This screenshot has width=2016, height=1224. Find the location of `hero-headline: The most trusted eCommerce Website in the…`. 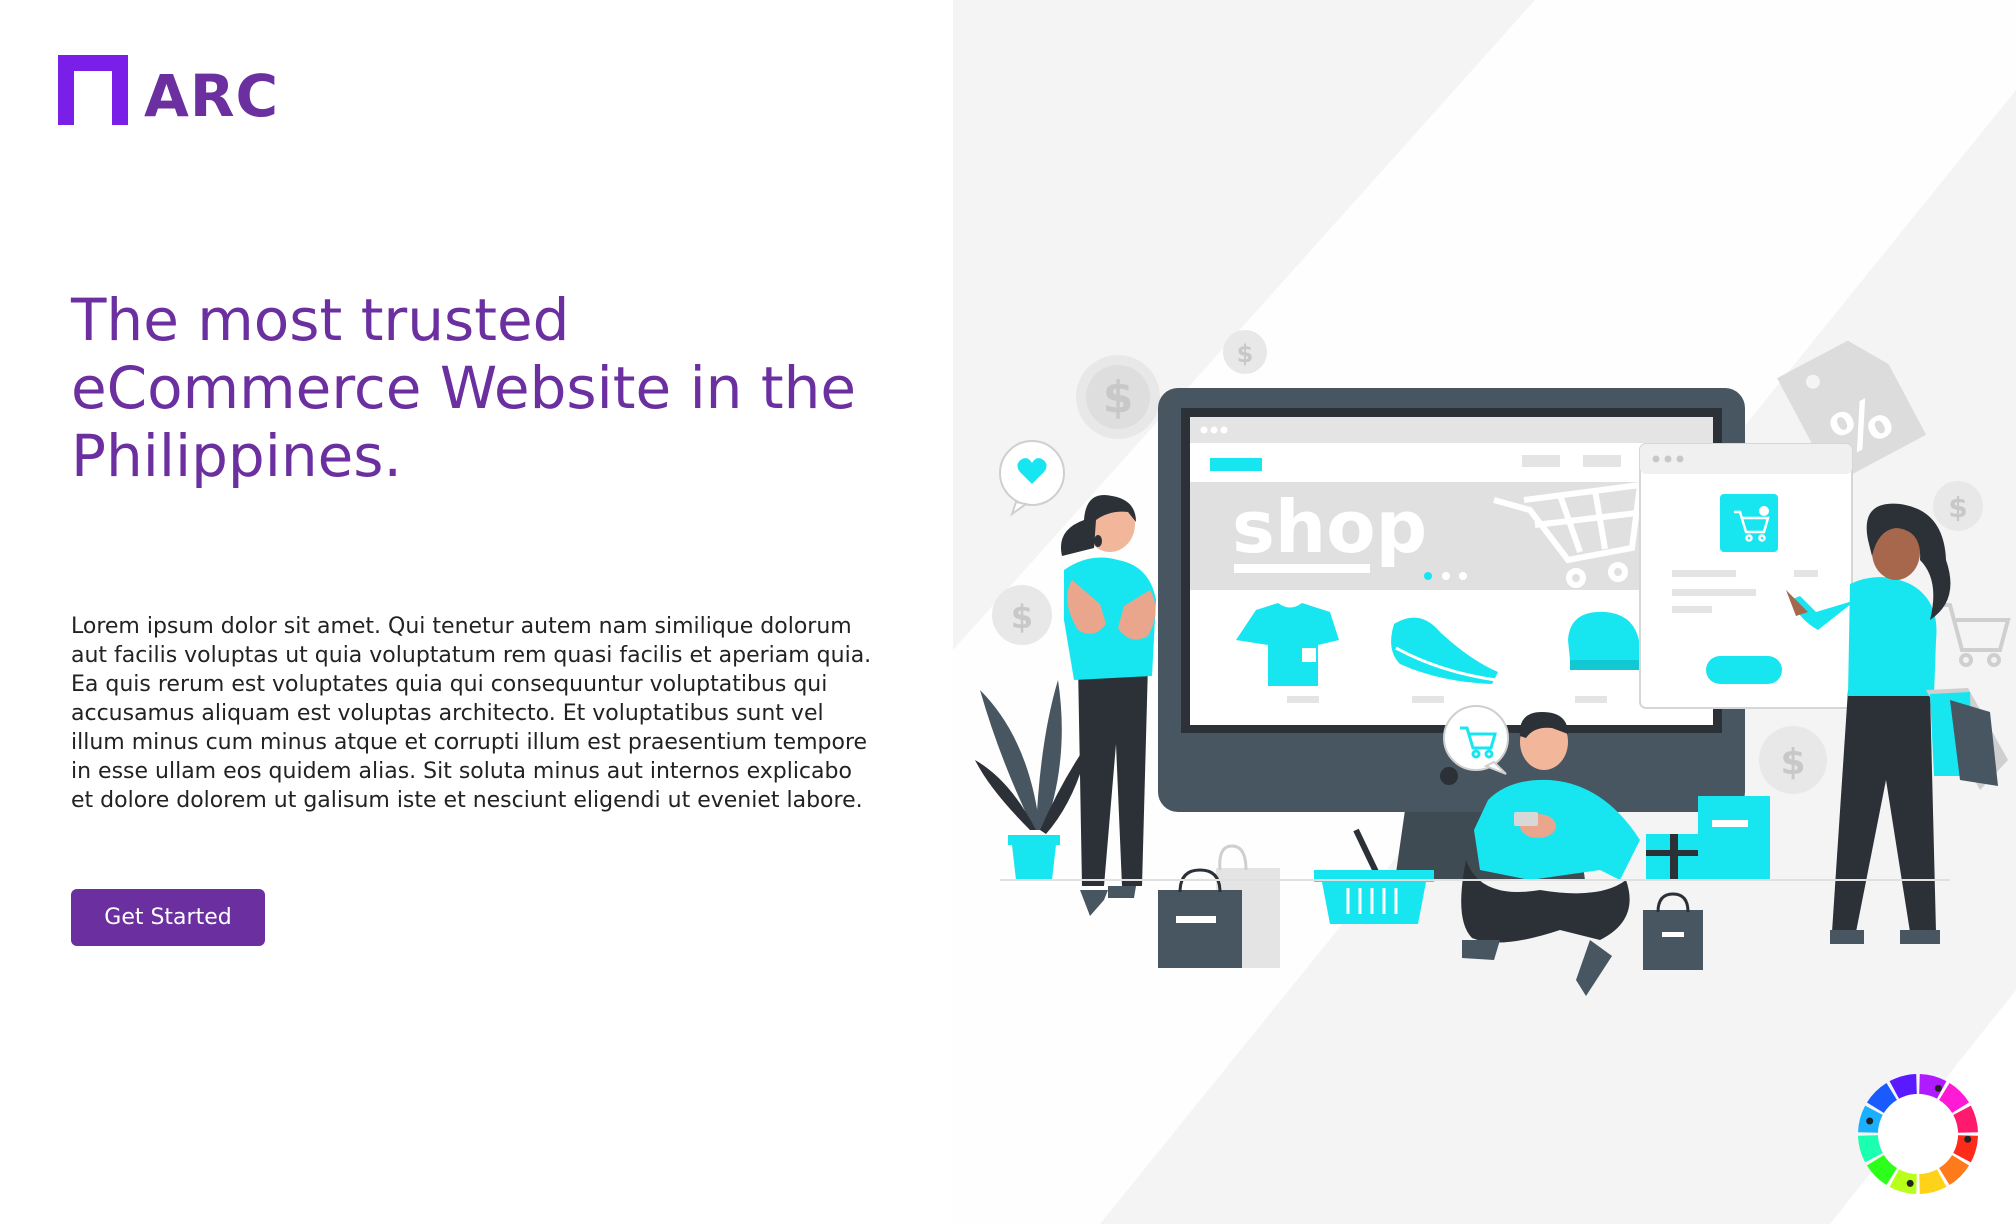

hero-headline: The most trusted eCommerce Website in the… is located at coordinates (464, 388).